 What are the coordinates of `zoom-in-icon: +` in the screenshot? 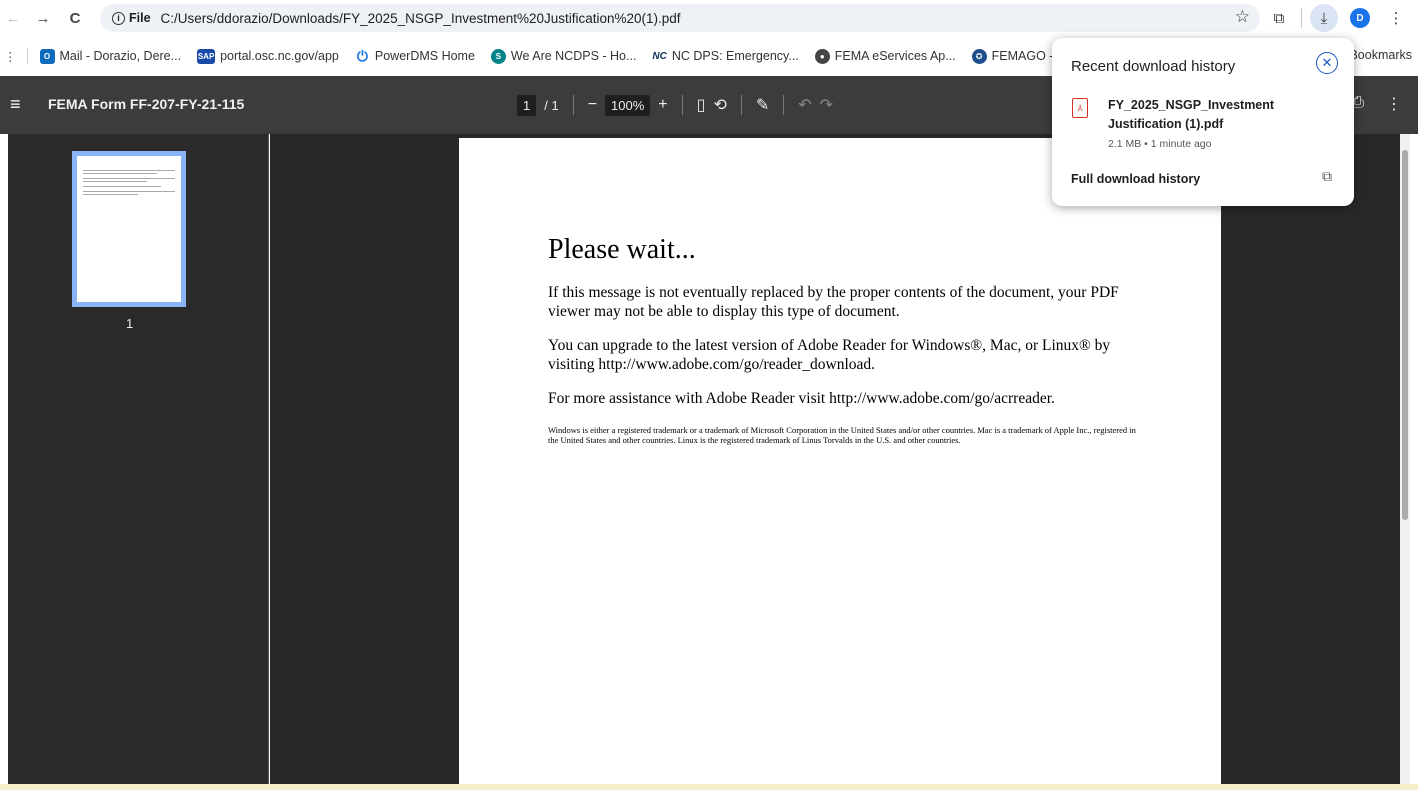 It's located at (662, 105).